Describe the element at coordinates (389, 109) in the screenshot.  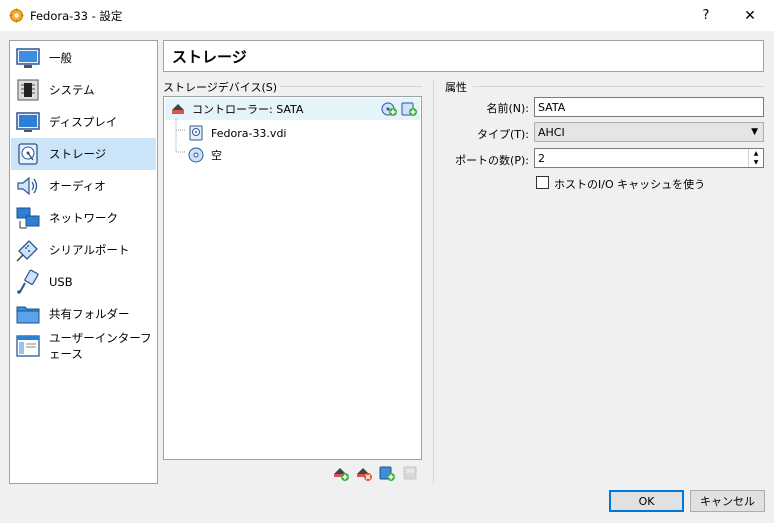
I see `add-optical-drive-icon` at that location.